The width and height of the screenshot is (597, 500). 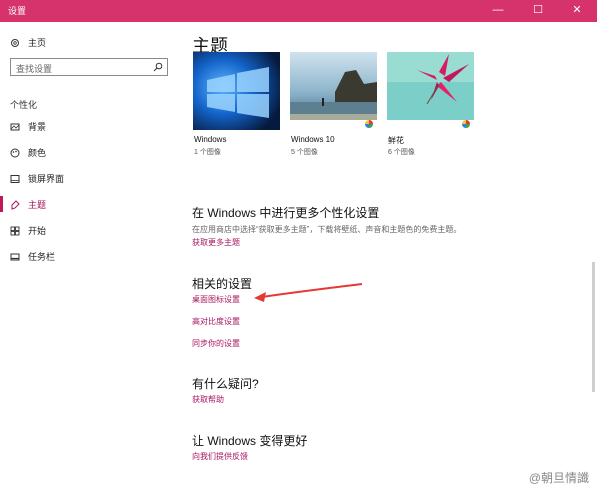 What do you see at coordinates (298, 11) in the screenshot?
I see `title-bar: 设置 — ☐ ✕` at bounding box center [298, 11].